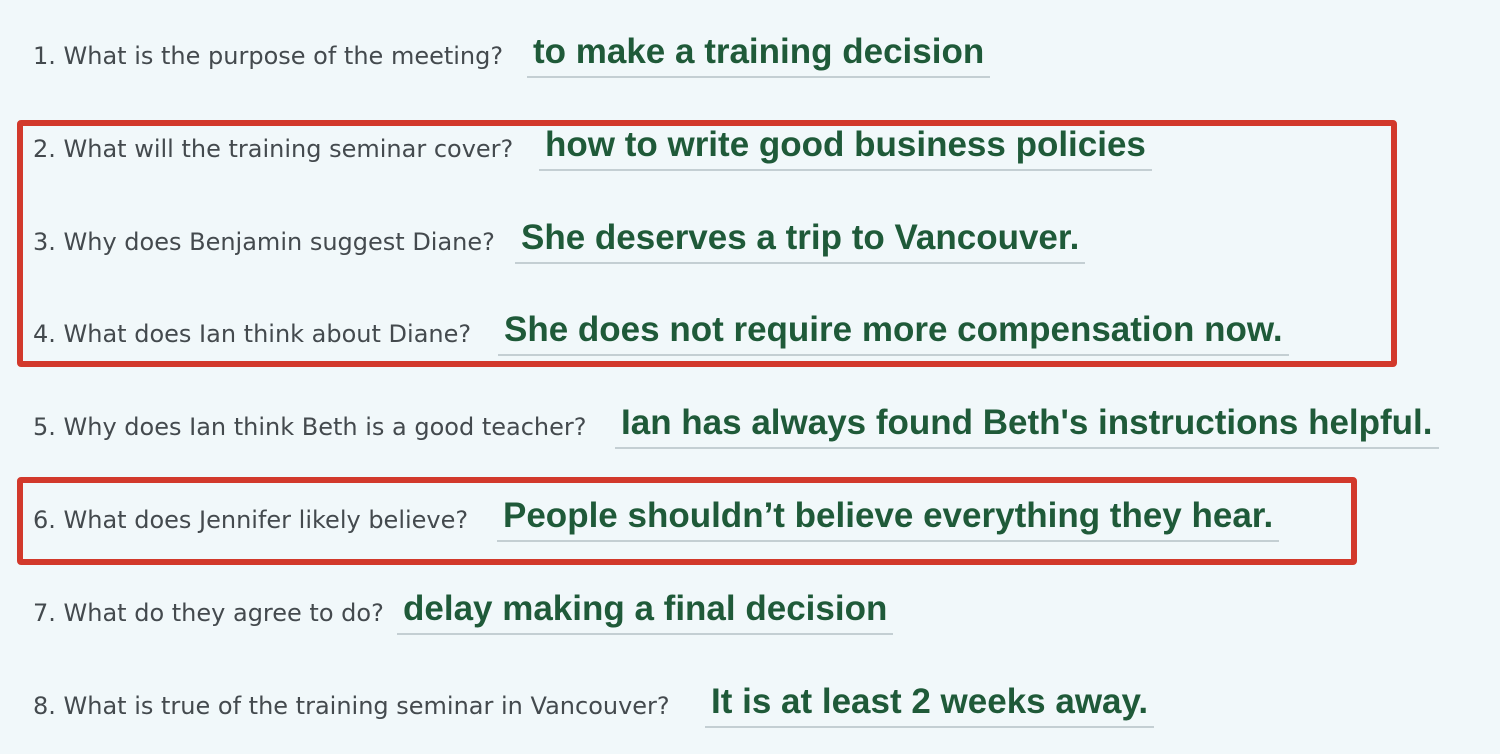 Image resolution: width=1500 pixels, height=754 pixels. What do you see at coordinates (268, 56) in the screenshot?
I see `question-1-text: 1. What is the purpose of the meeting?` at bounding box center [268, 56].